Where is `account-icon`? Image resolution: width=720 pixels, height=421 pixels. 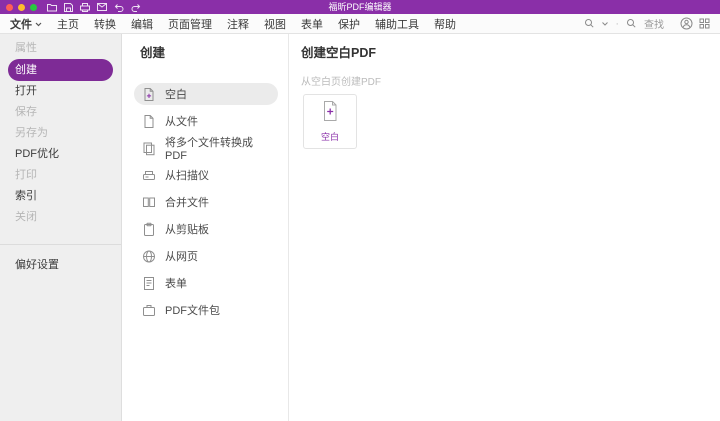
account-icon is located at coordinates (686, 23).